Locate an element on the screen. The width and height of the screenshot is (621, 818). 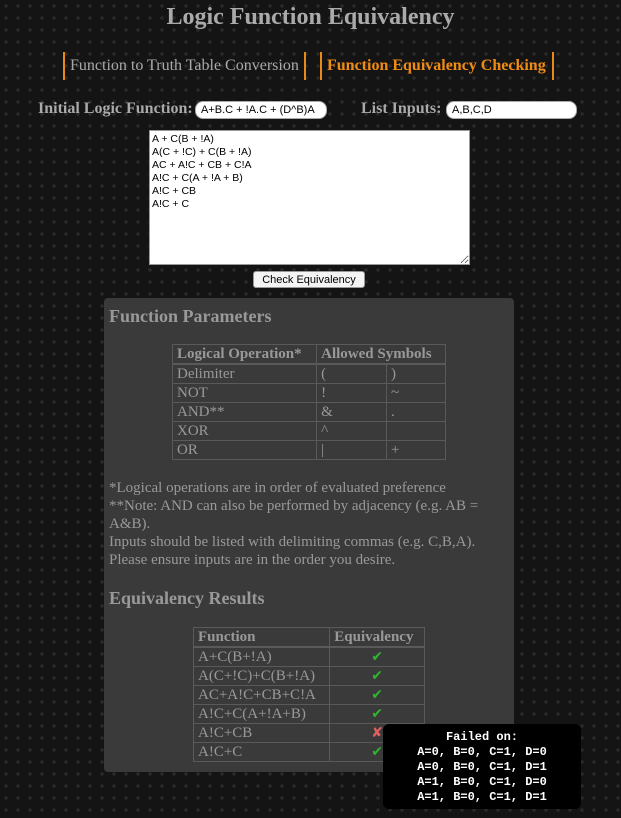
table-row: A(C+!C)+C(B+!A) ✔ is located at coordinates (308, 676).